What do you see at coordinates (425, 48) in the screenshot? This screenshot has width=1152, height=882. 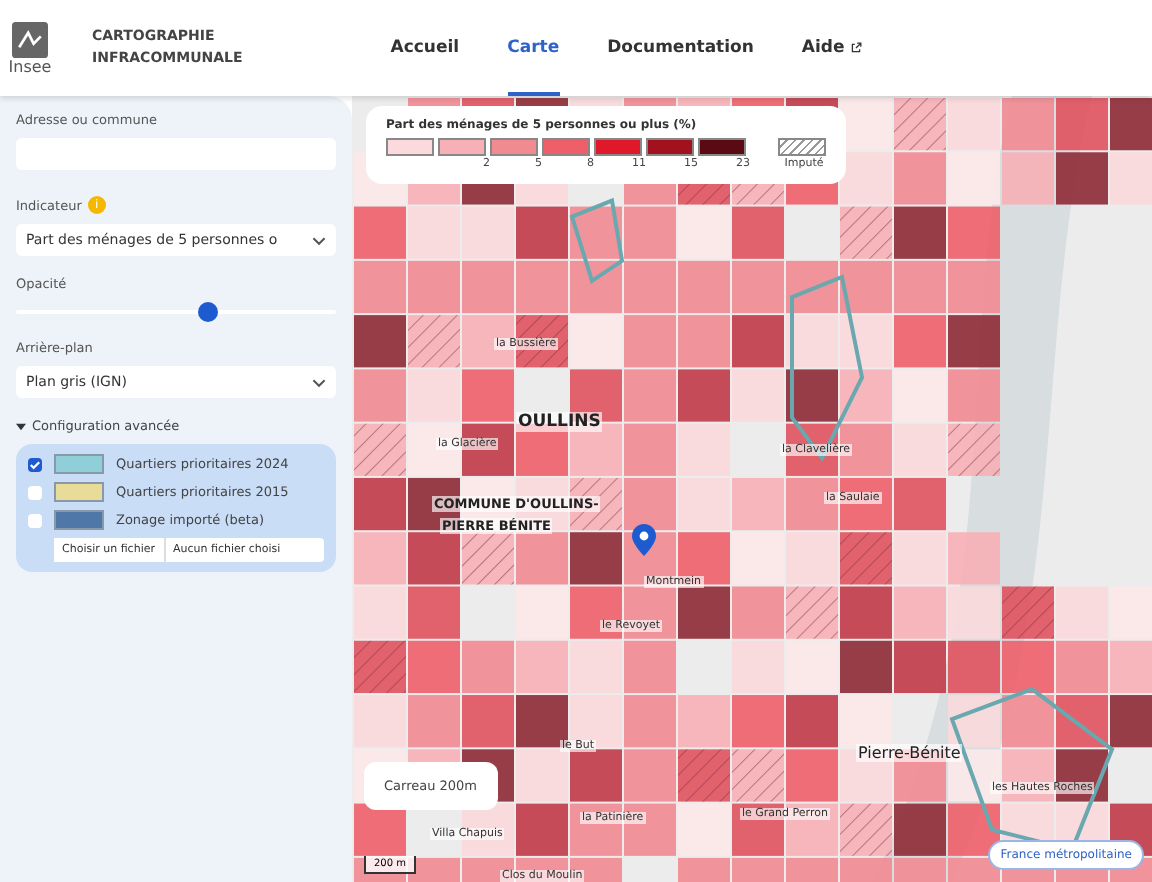 I see `nav-tab: Accueil` at bounding box center [425, 48].